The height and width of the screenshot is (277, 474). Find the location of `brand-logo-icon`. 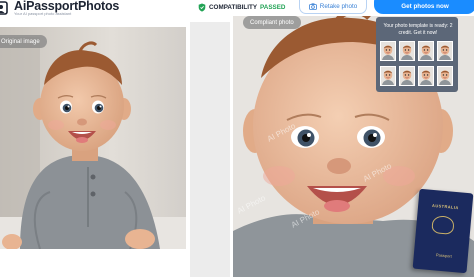

brand-logo-icon is located at coordinates (4, 8).